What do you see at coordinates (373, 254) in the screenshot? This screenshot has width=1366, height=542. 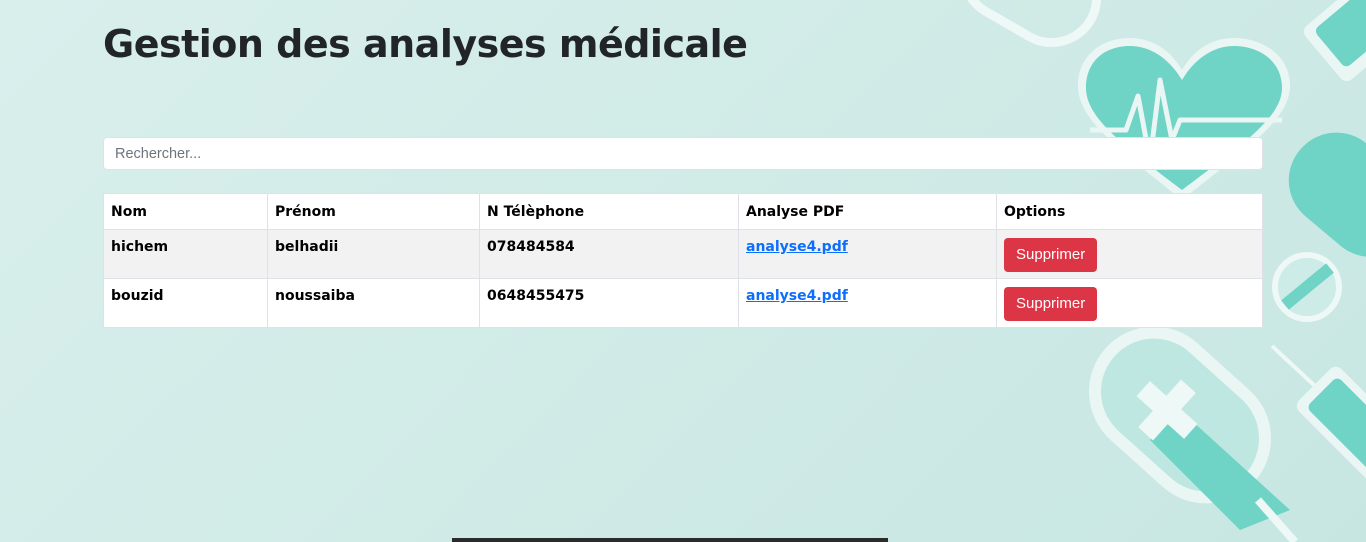 I see `cell-prenom: belhadii` at bounding box center [373, 254].